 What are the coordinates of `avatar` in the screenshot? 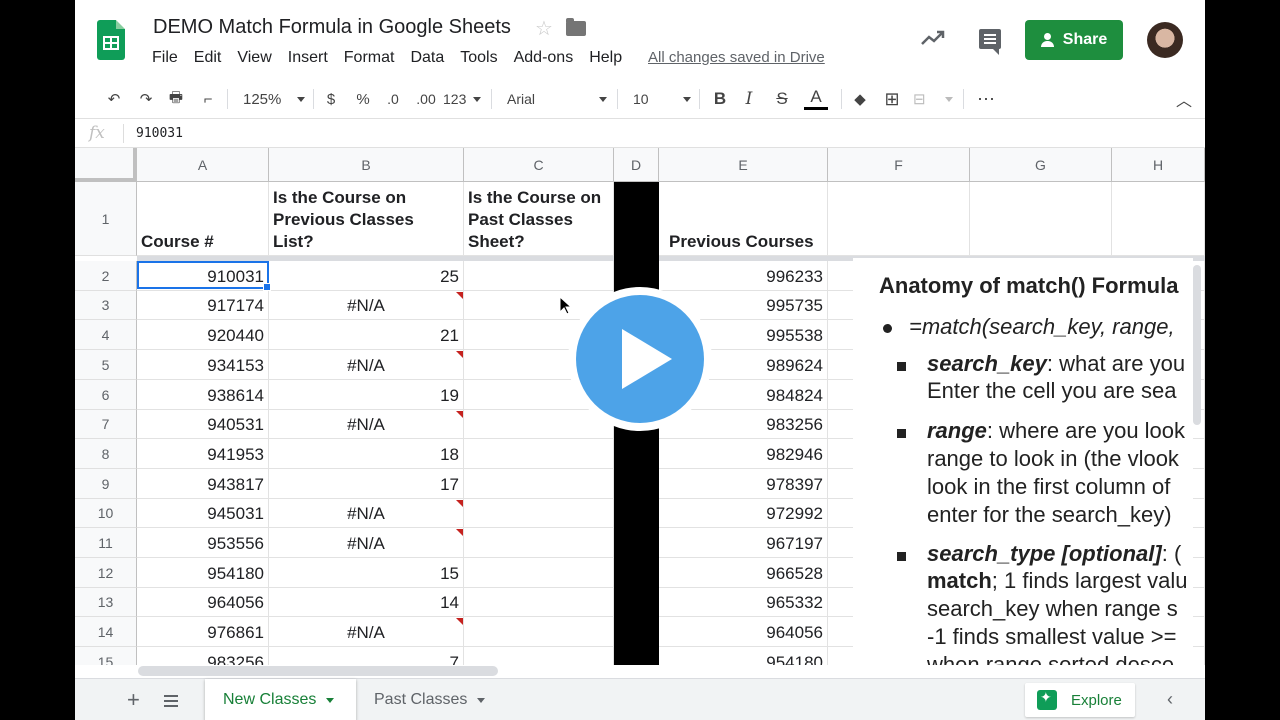 It's located at (1165, 40).